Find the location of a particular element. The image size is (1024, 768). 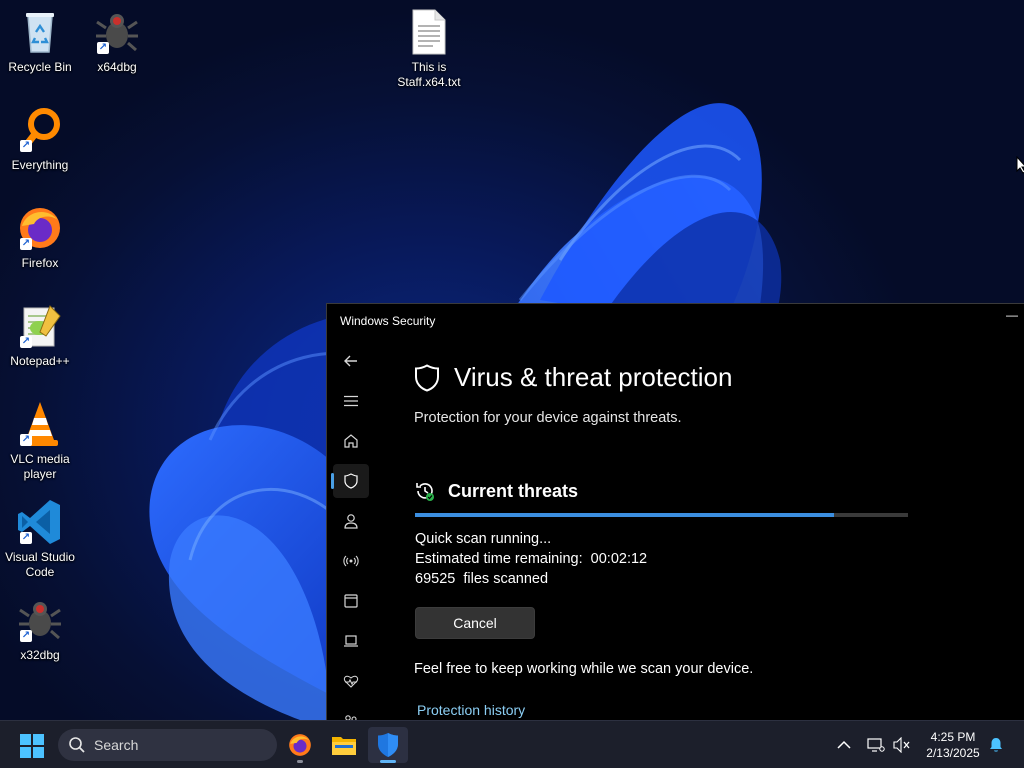

nav-family-options is located at coordinates (351, 712).